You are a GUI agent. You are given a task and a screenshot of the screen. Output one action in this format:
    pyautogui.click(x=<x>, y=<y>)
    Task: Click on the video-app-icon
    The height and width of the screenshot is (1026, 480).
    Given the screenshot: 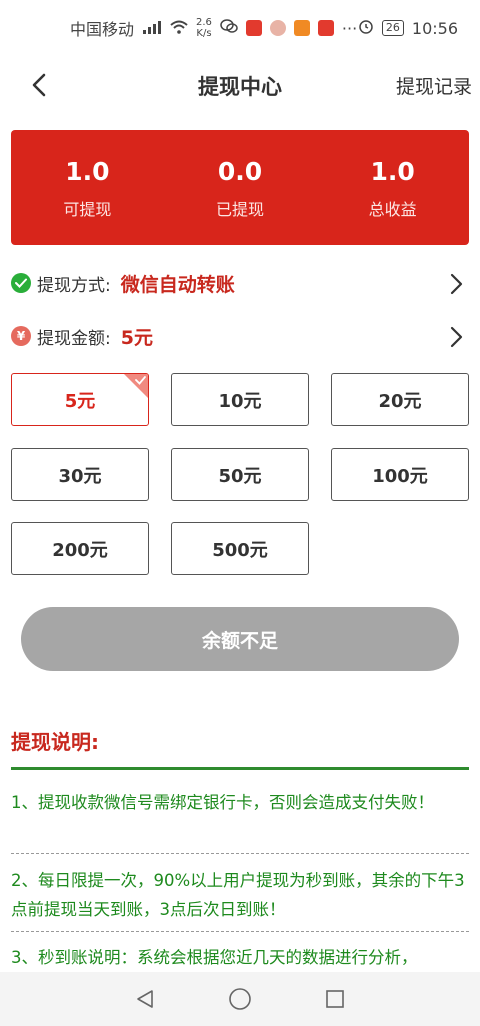 What is the action you would take?
    pyautogui.click(x=301, y=28)
    